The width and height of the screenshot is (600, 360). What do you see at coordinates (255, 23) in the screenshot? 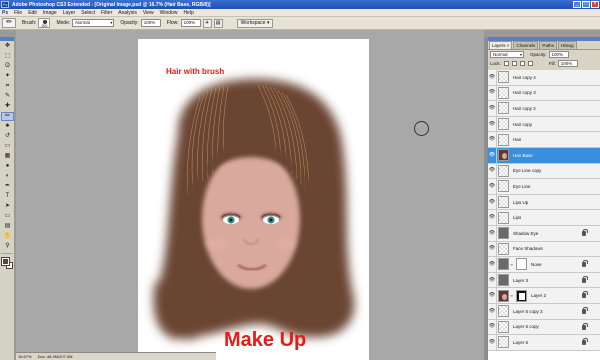
I see `workspace-button: Workspace ▾` at bounding box center [255, 23].